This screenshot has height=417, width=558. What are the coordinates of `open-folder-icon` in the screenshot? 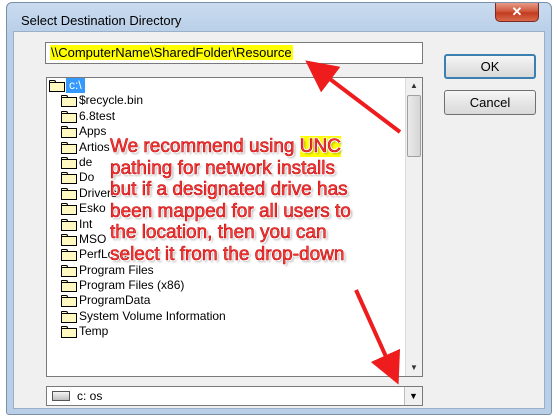 It's located at (57, 86).